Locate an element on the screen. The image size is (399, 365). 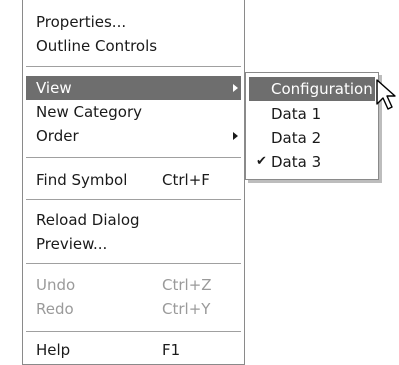
menu-item-reload-dialog: Reload Dialog is located at coordinates (133, 220).